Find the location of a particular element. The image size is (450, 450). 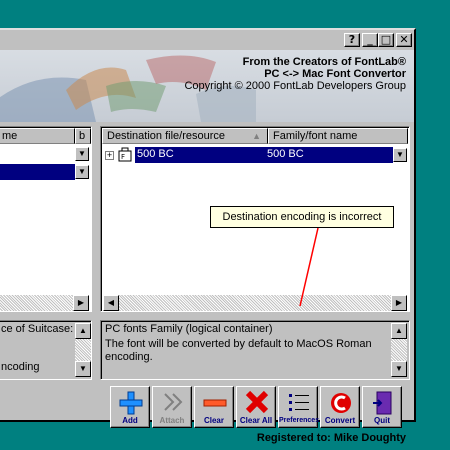

encoding-warning-tooltip: Destination encoding is incorrect is located at coordinates (302, 217).